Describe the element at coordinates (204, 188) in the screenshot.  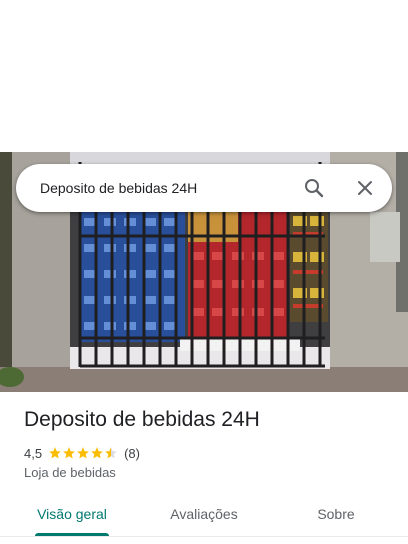
I see `search-bar: Deposito de bebidas 24H` at that location.